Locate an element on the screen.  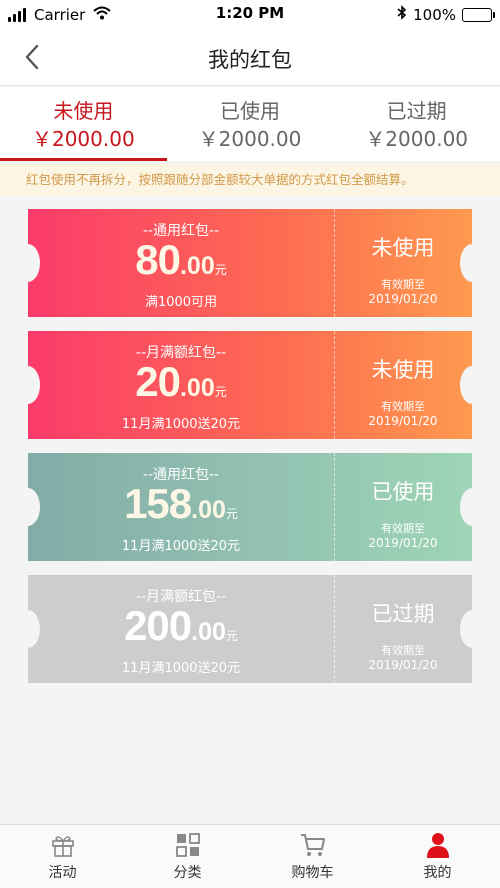
tabbar-label: 分类 is located at coordinates (187, 873).